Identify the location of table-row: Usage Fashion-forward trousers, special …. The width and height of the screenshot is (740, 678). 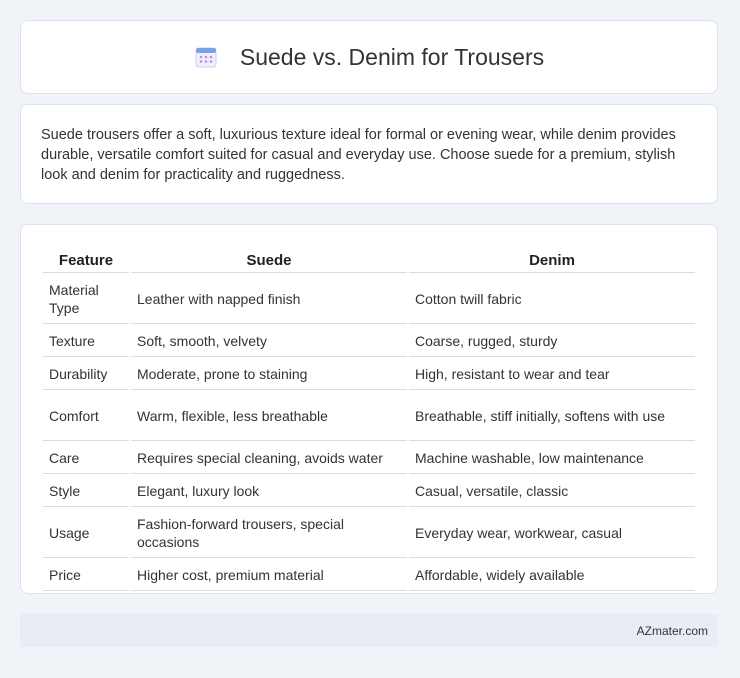
(369, 533).